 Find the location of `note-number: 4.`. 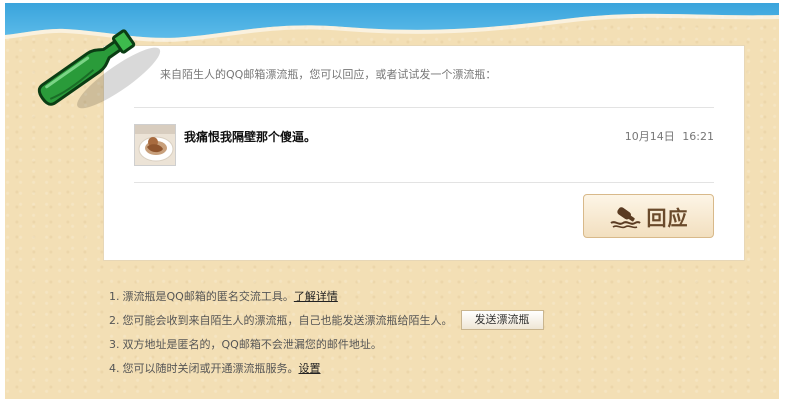

note-number: 4. is located at coordinates (114, 368).